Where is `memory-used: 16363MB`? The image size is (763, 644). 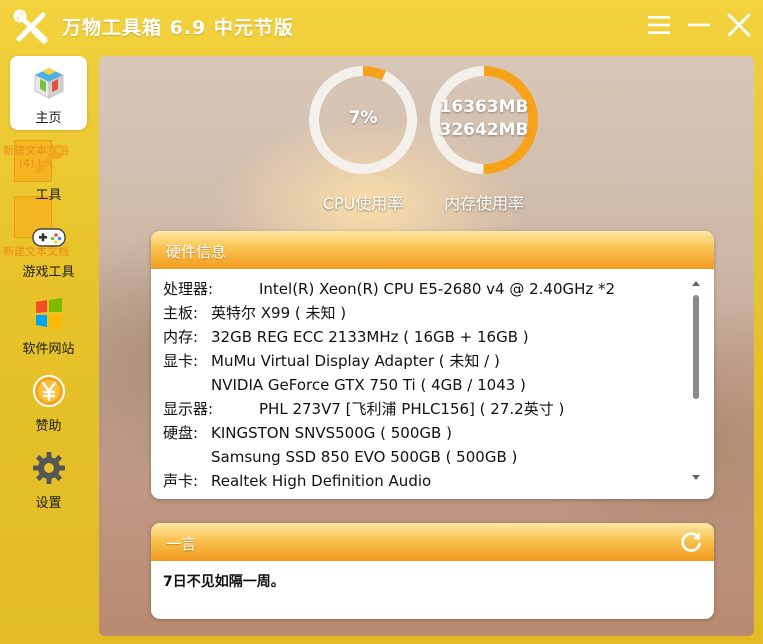 memory-used: 16363MB is located at coordinates (484, 107).